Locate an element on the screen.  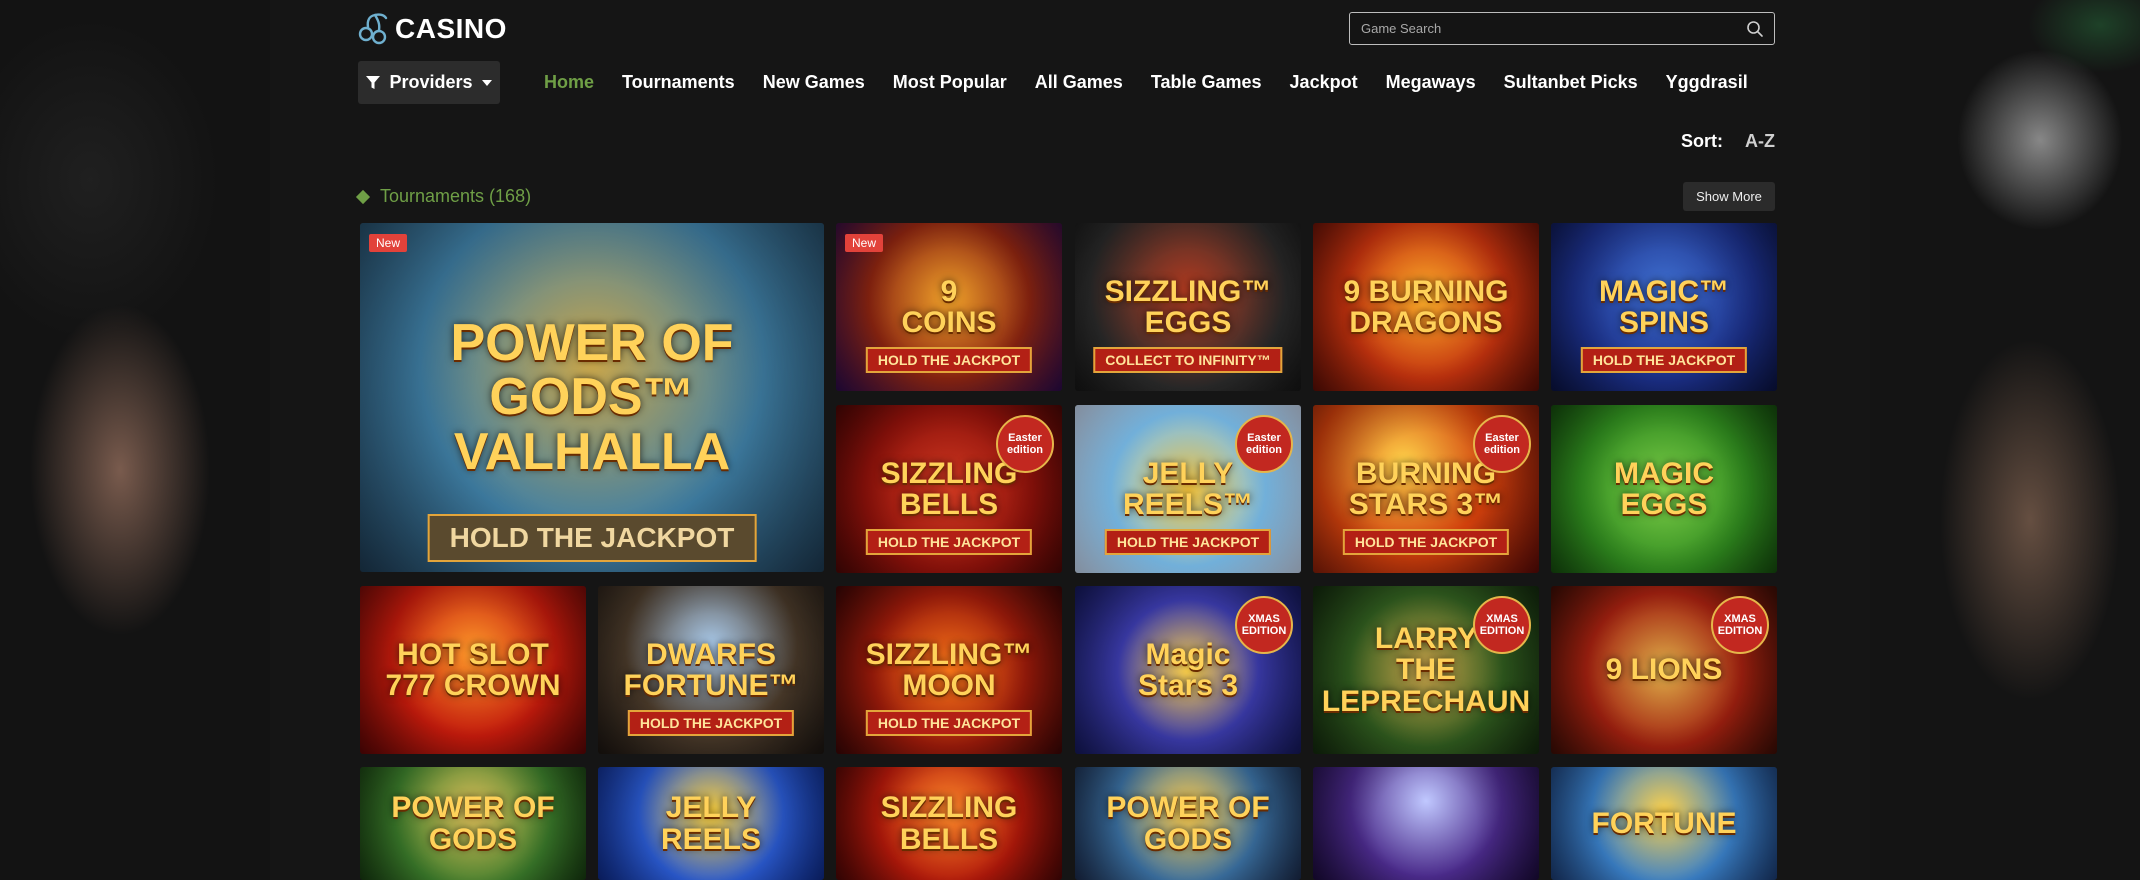
game-tile: SIZZLING™ EGGS COLLECT TO INFINITY™ is located at coordinates (1188, 307).